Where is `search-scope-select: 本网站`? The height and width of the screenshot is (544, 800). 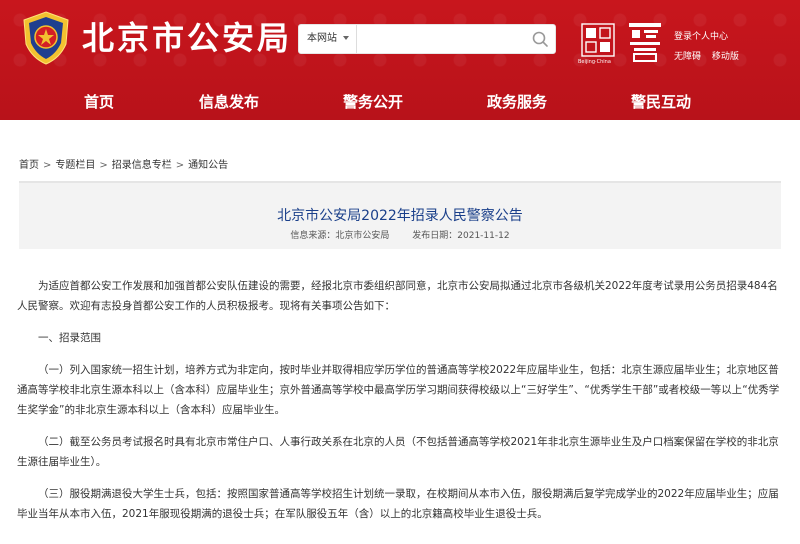
search-scope-select: 本网站 is located at coordinates (328, 39).